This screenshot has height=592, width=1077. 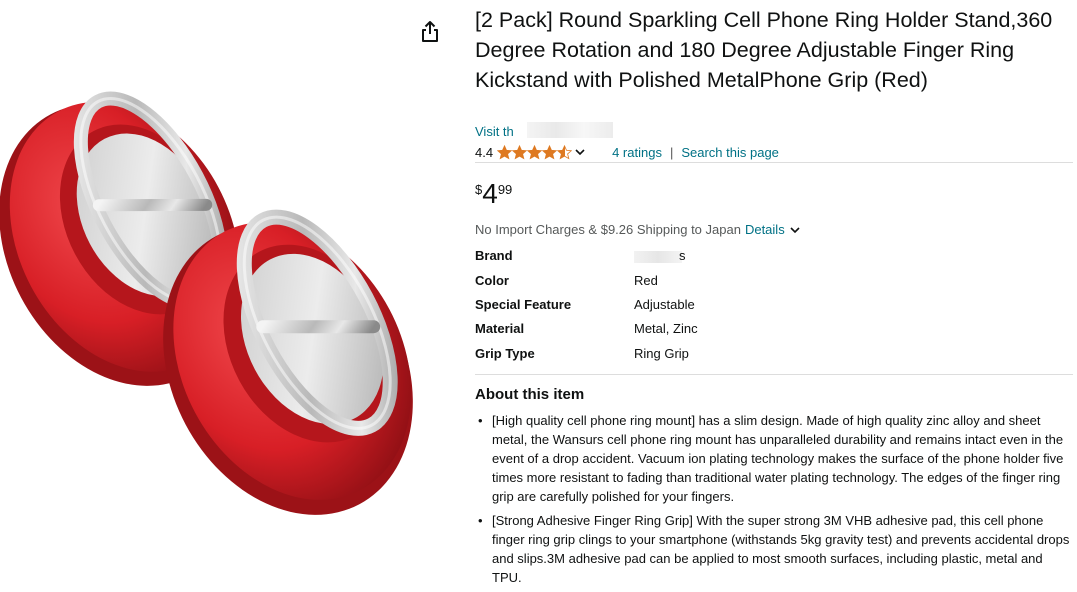 I want to click on price-whole: 4, so click(x=490, y=193).